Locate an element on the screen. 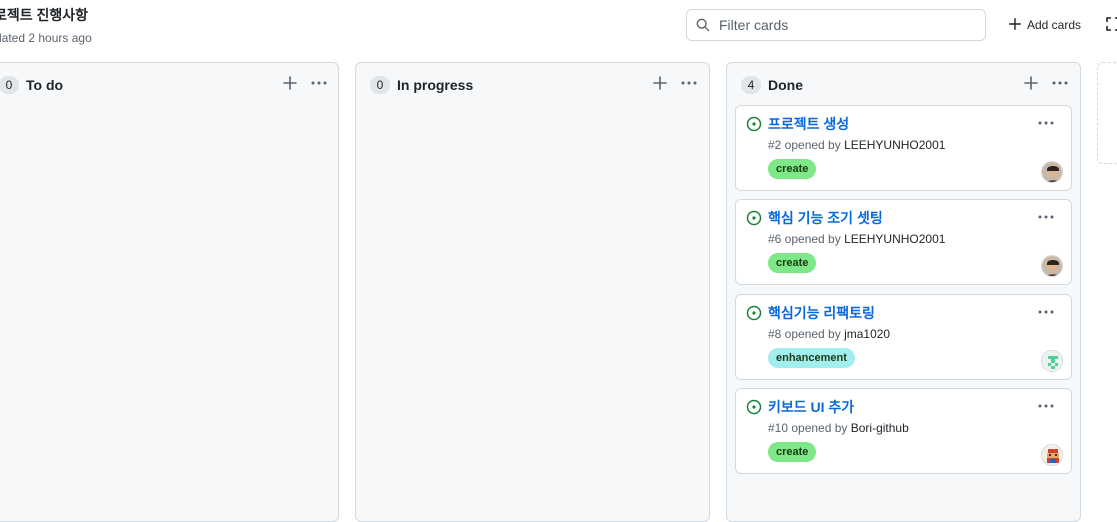  column-title: In progress is located at coordinates (435, 85).